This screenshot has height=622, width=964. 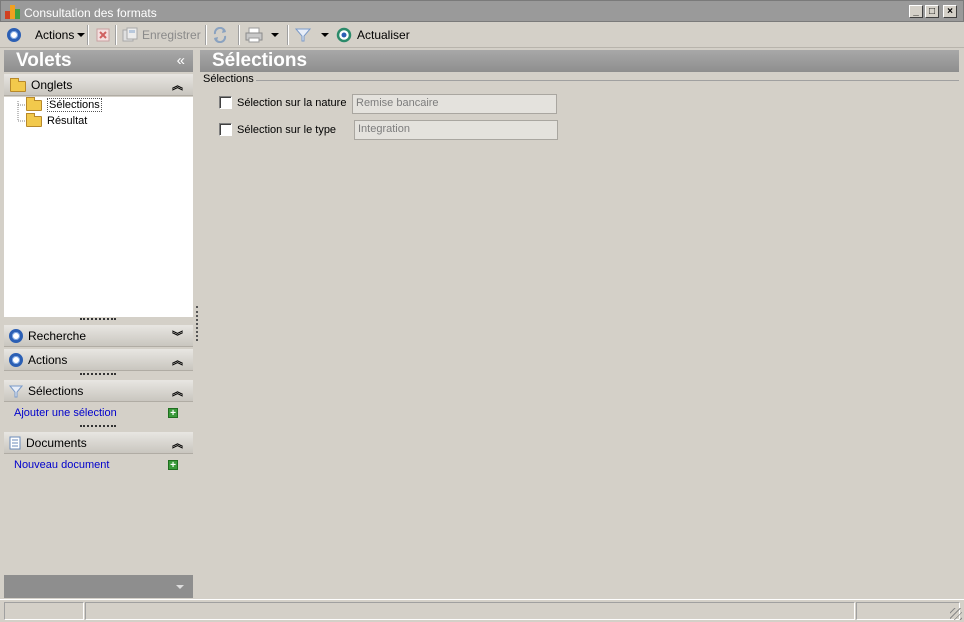 I want to click on nature-selection-row: Sélection sur la nature, so click(x=282, y=102).